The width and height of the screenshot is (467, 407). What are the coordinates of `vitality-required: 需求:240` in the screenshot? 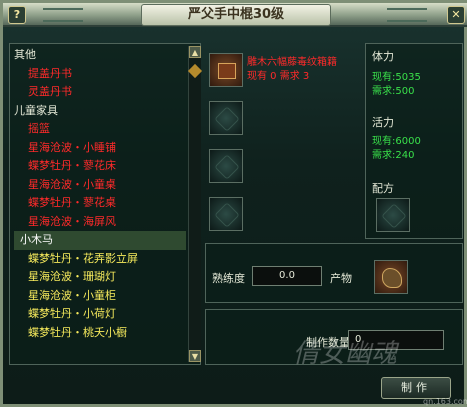 It's located at (393, 155).